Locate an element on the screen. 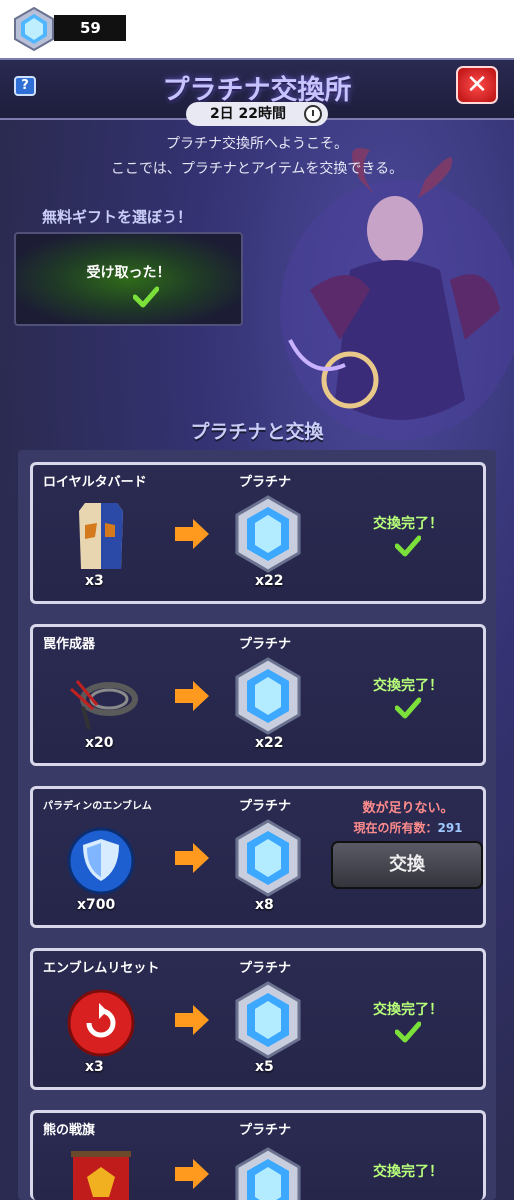  insufficient-warning: 数が足りない。 is located at coordinates (408, 808).